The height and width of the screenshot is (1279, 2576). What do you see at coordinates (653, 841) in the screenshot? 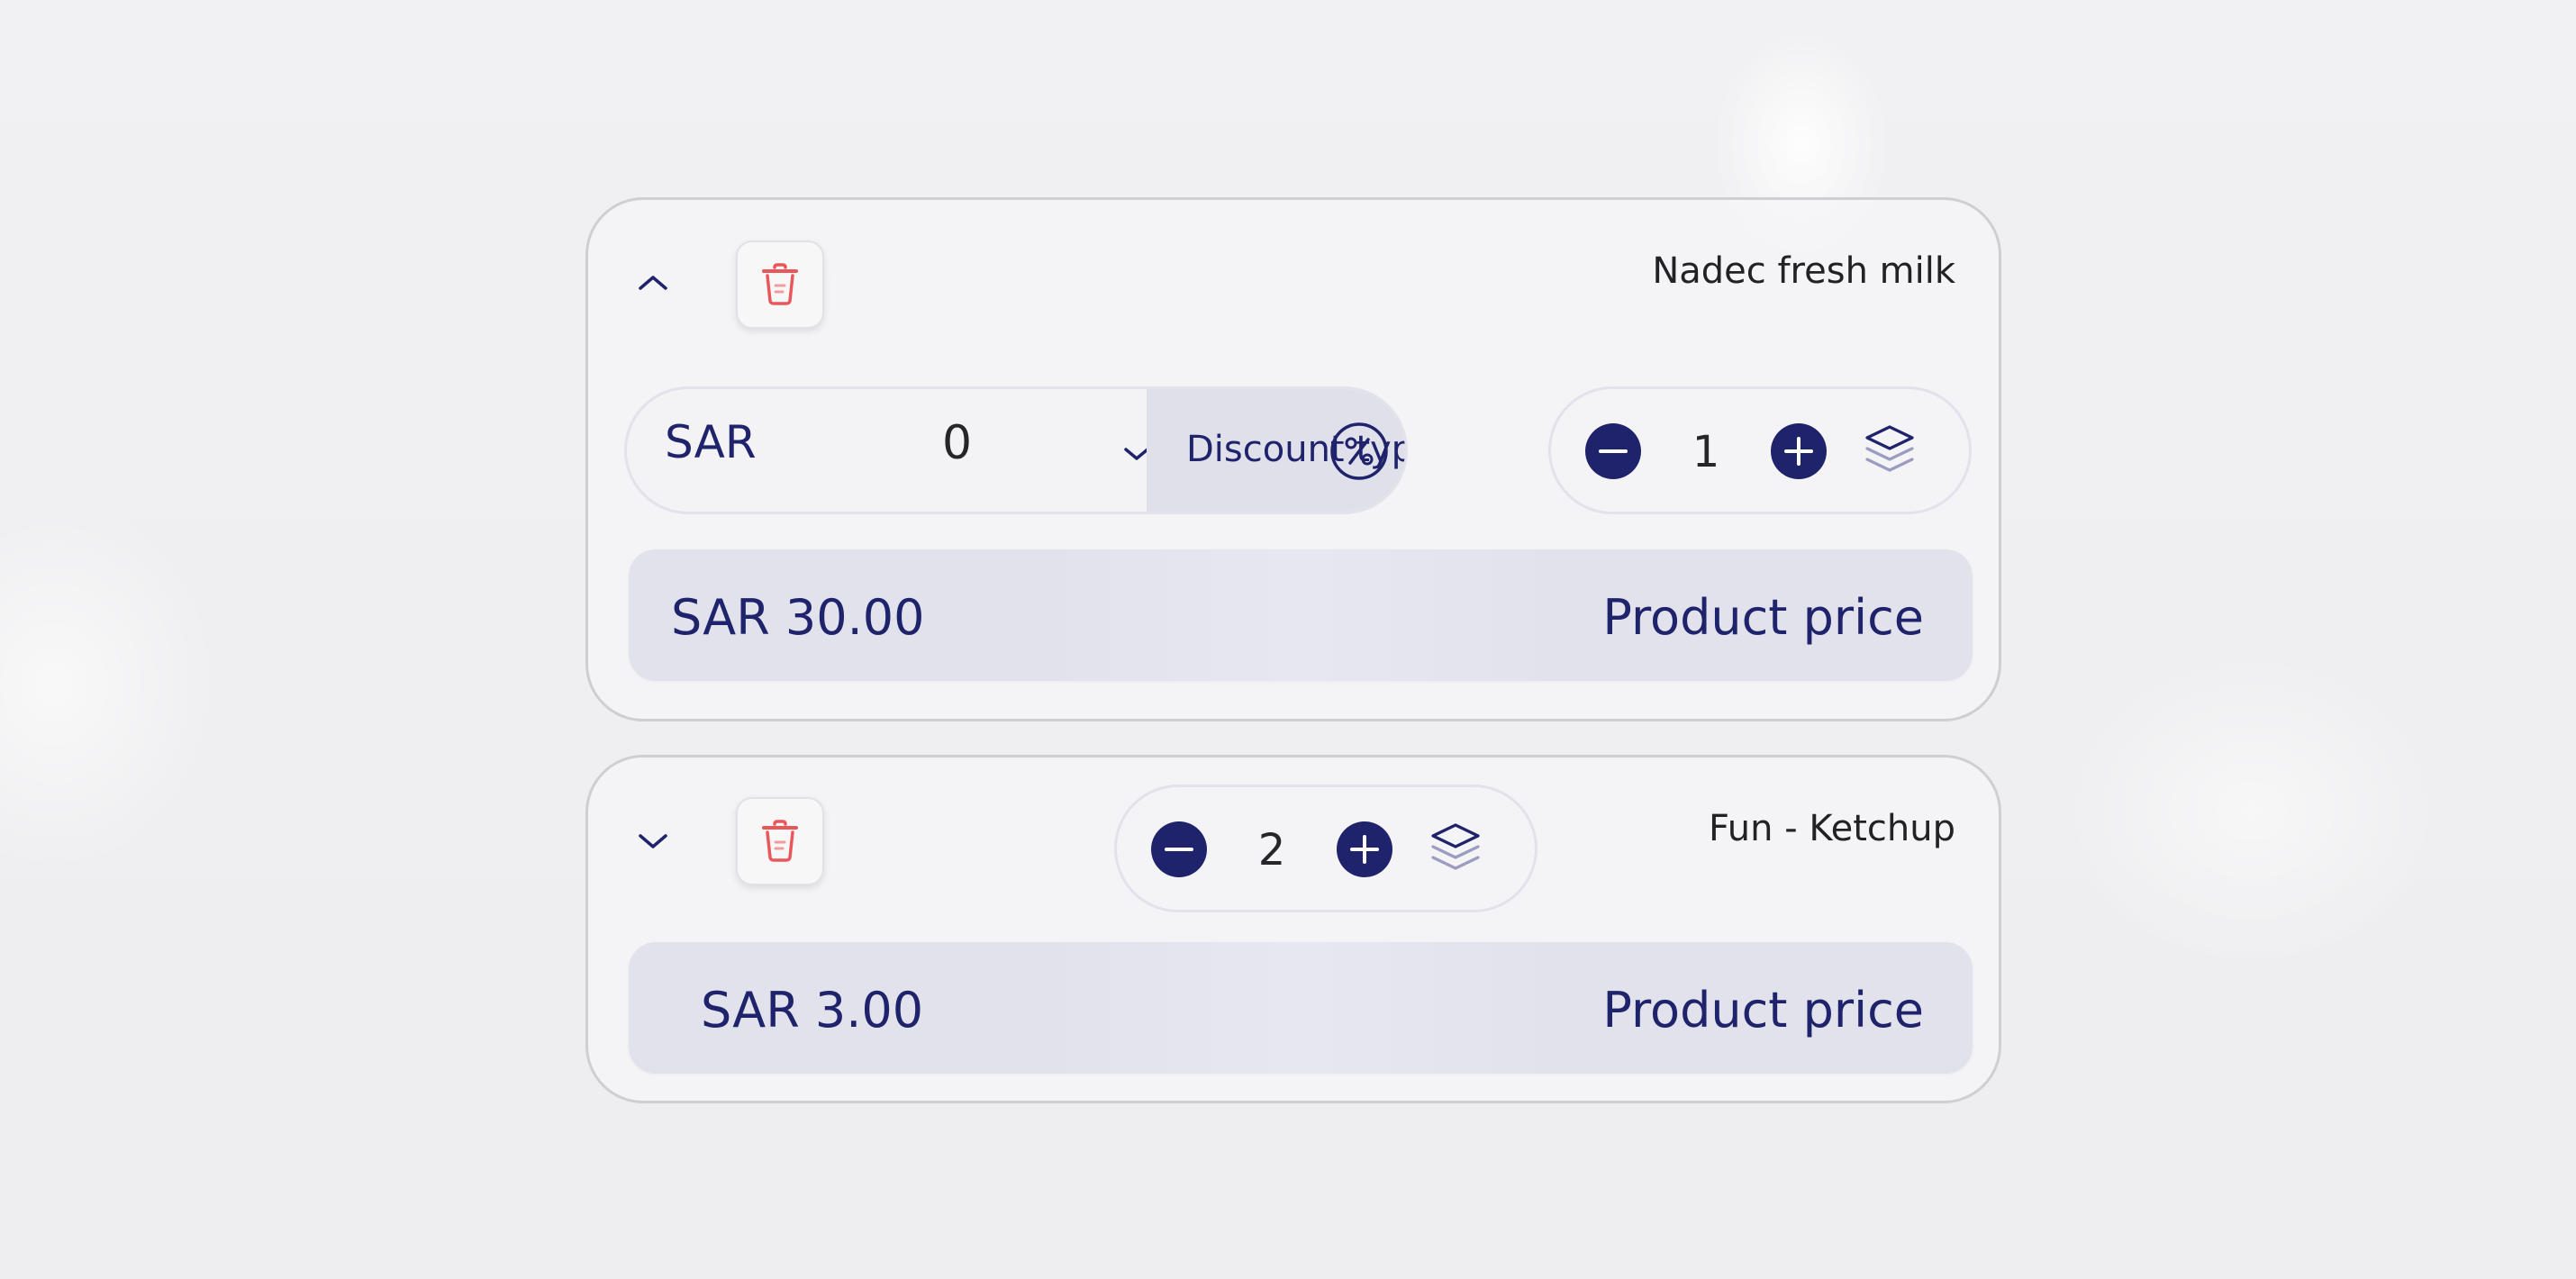
I see `chevron-down-icon` at bounding box center [653, 841].